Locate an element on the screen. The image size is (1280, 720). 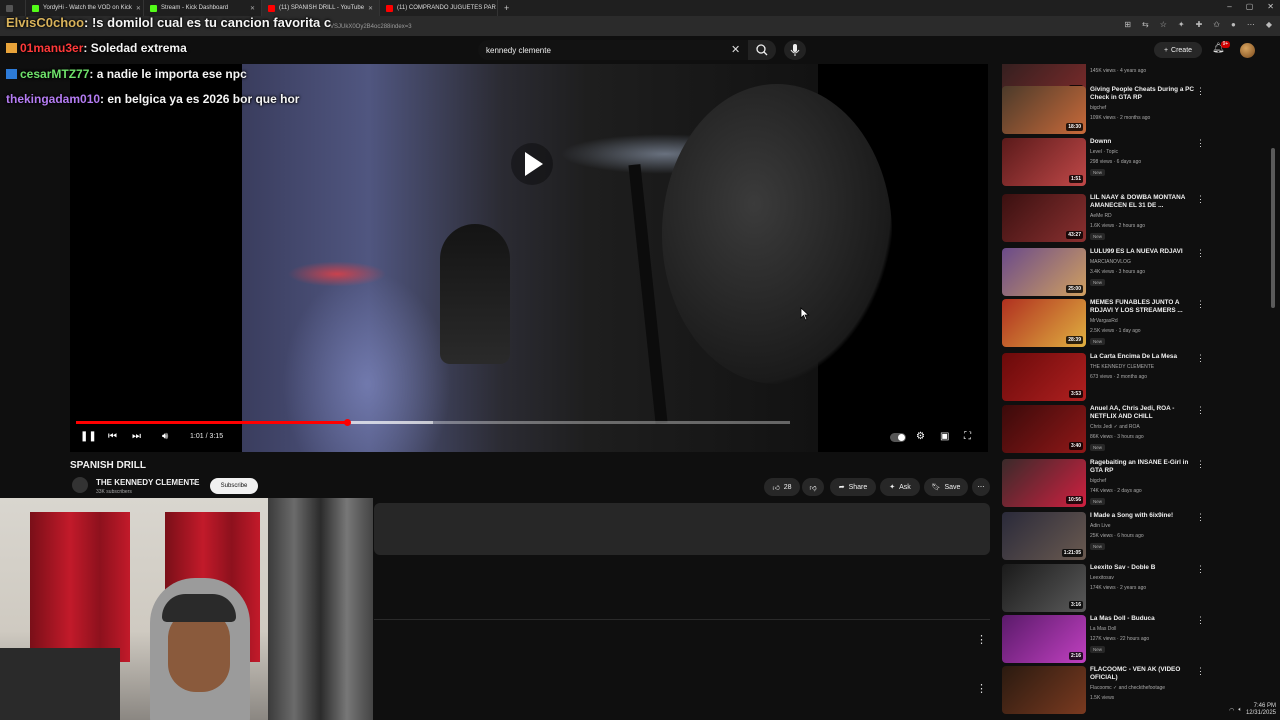
like-button: 👍︎ 28 is located at coordinates (782, 487).